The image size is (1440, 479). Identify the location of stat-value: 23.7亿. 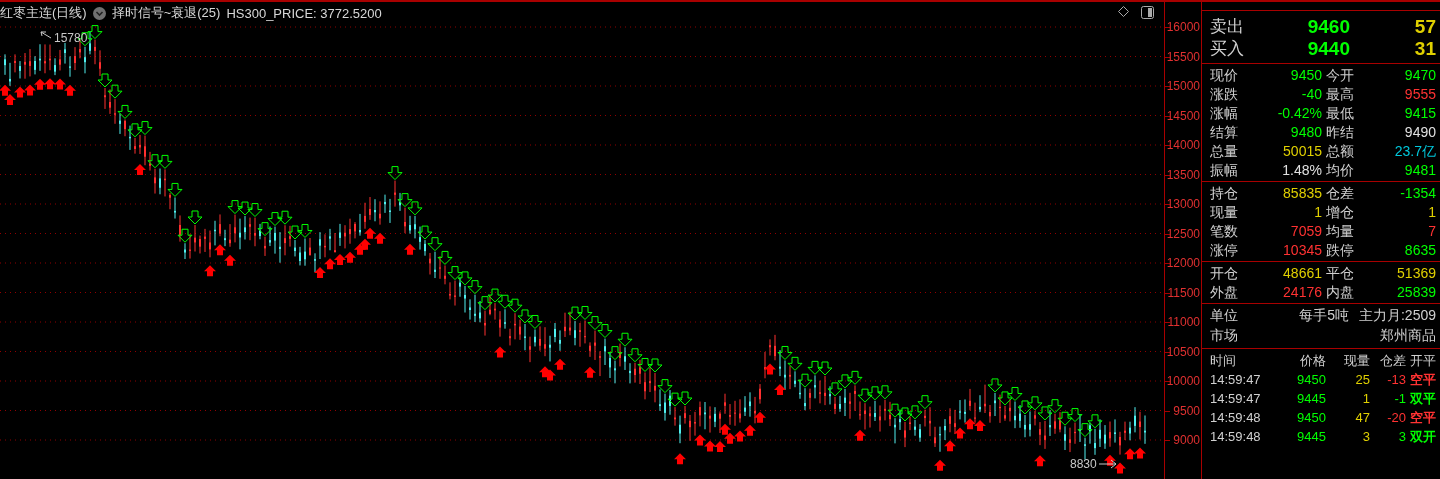
(1414, 151).